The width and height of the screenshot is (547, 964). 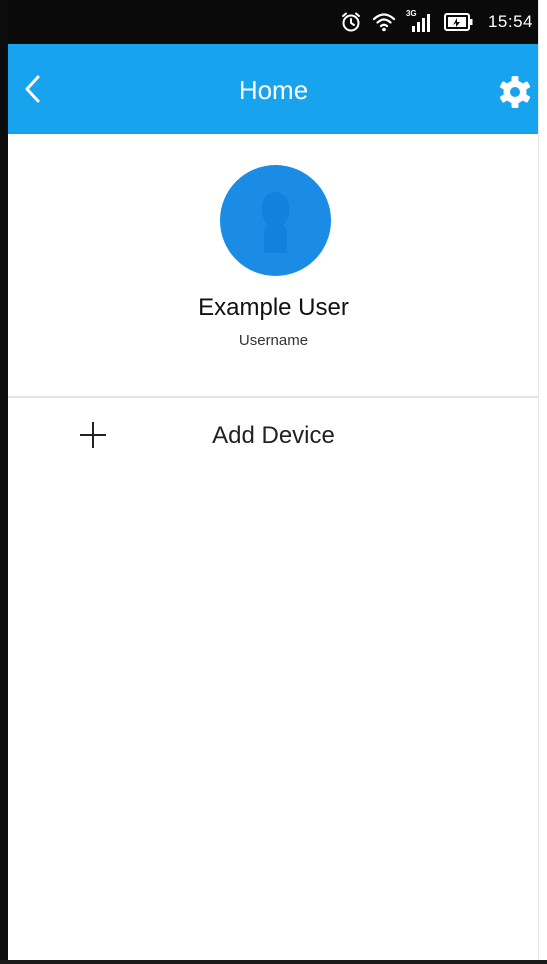 What do you see at coordinates (4, 482) in the screenshot?
I see `device-frame-left` at bounding box center [4, 482].